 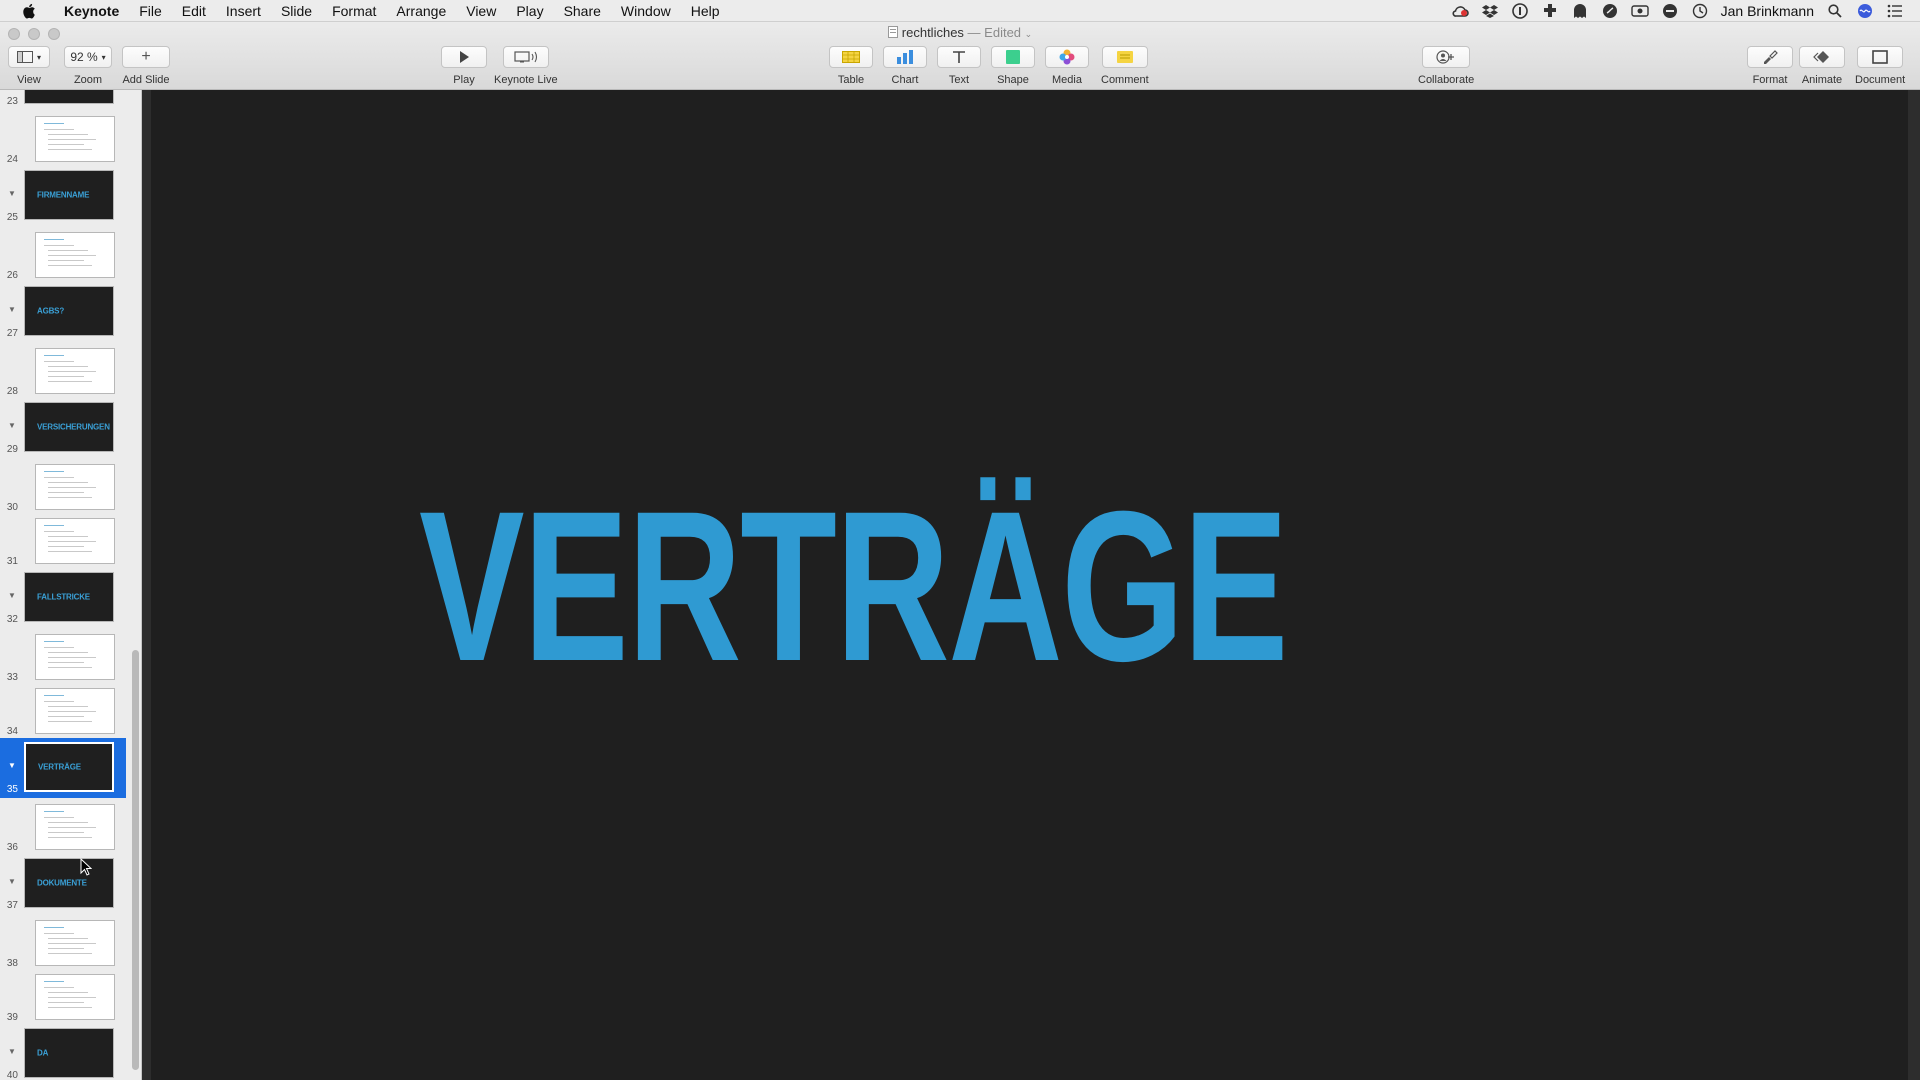 I want to click on password-manager-icon, so click(x=1520, y=10).